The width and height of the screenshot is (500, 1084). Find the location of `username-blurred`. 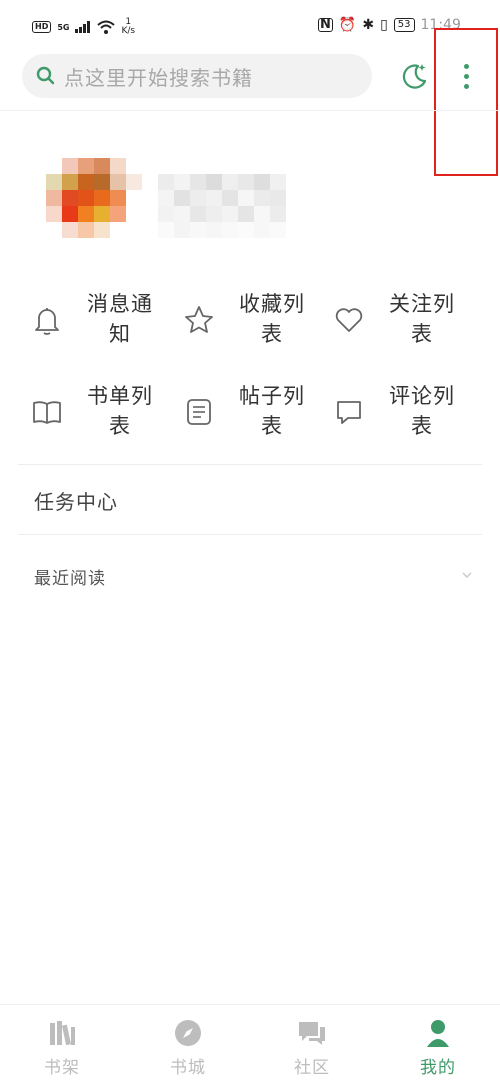

username-blurred is located at coordinates (222, 206).